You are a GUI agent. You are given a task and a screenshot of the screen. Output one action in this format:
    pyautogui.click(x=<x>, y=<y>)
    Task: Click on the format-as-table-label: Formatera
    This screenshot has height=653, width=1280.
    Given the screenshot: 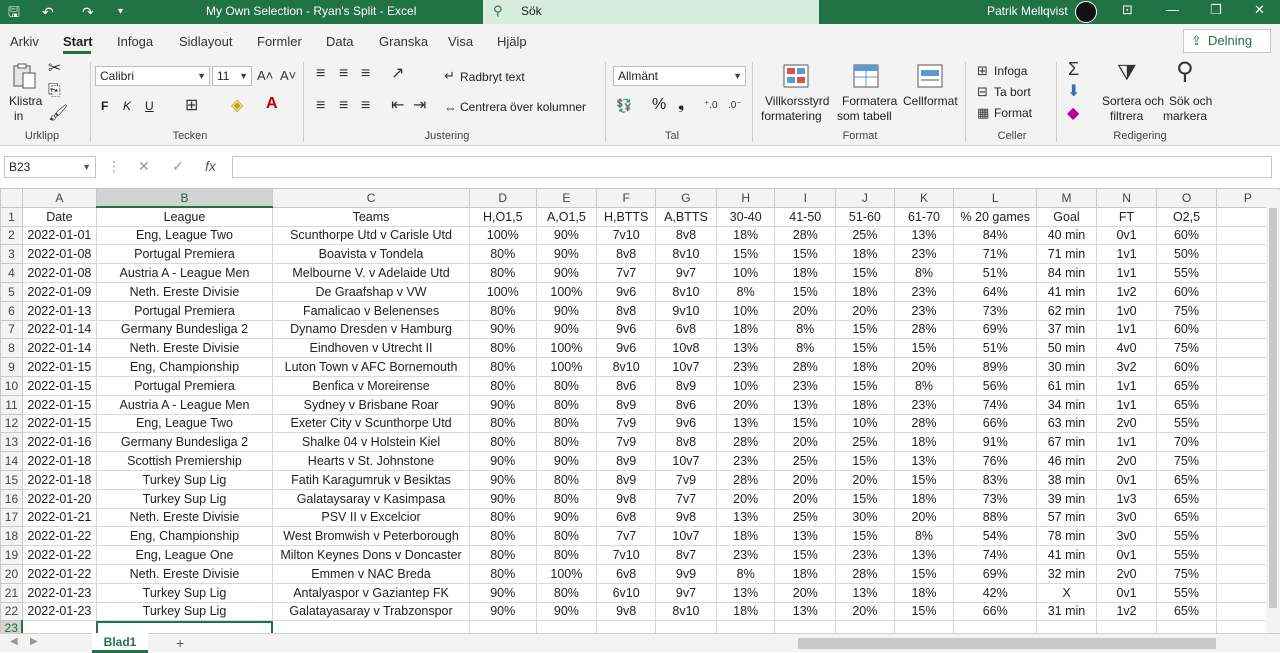 What is the action you would take?
    pyautogui.click(x=869, y=101)
    